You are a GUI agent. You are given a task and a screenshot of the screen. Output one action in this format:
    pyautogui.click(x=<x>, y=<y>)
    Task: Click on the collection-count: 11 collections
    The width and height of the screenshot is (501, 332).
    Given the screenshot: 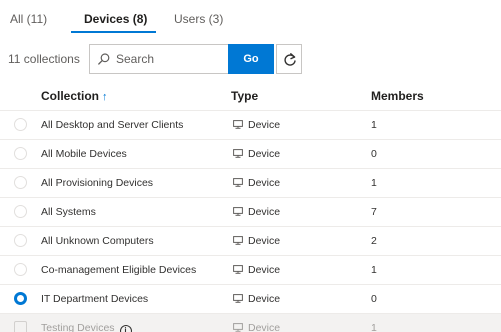 What is the action you would take?
    pyautogui.click(x=44, y=59)
    